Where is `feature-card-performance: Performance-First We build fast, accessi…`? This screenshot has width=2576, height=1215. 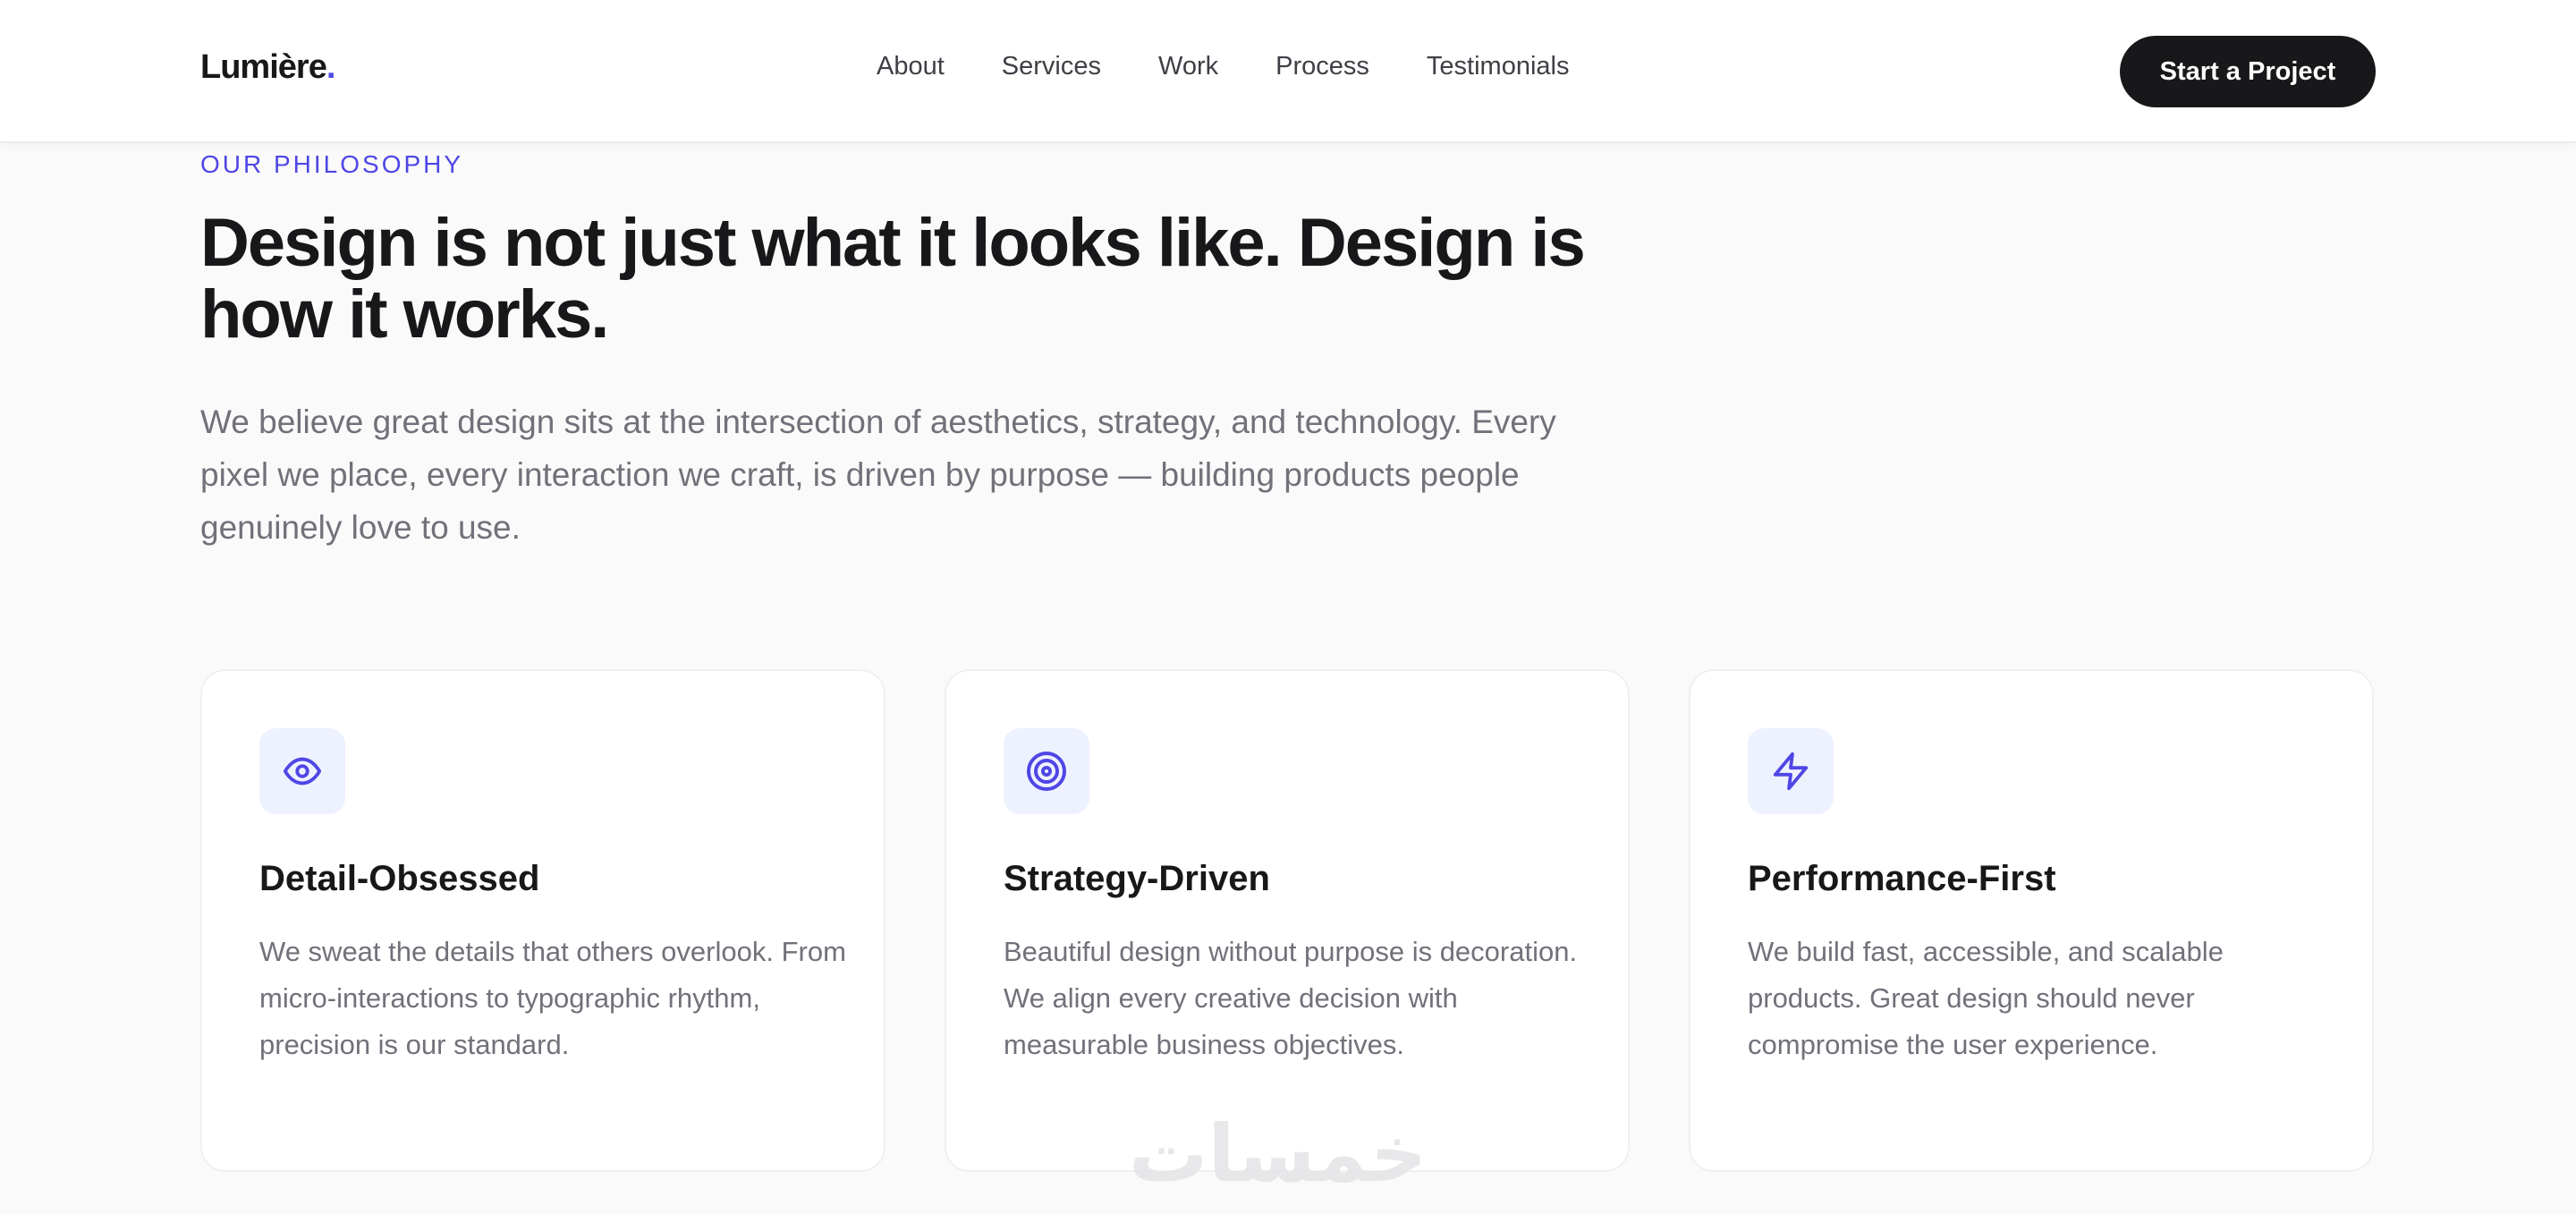 feature-card-performance: Performance-First We build fast, accessi… is located at coordinates (2031, 921).